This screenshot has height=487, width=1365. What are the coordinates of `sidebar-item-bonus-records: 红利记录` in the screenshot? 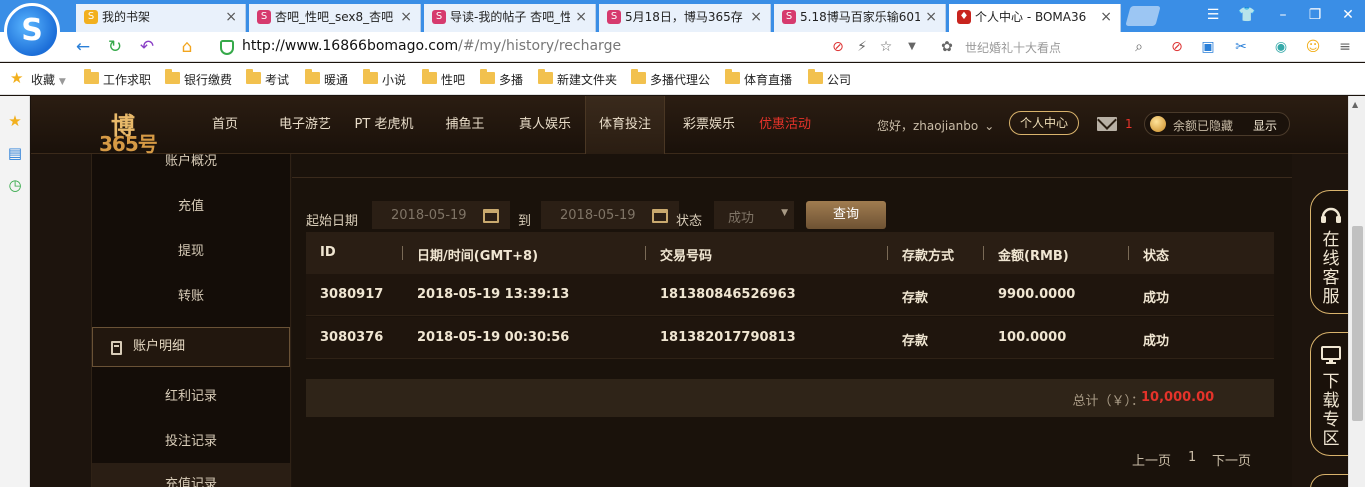 It's located at (191, 397).